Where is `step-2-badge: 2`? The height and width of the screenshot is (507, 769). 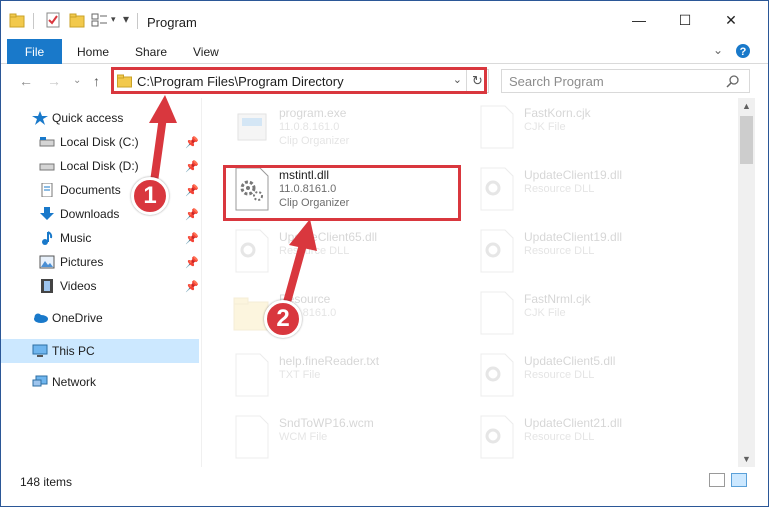
step-2-badge: 2 is located at coordinates (283, 319).